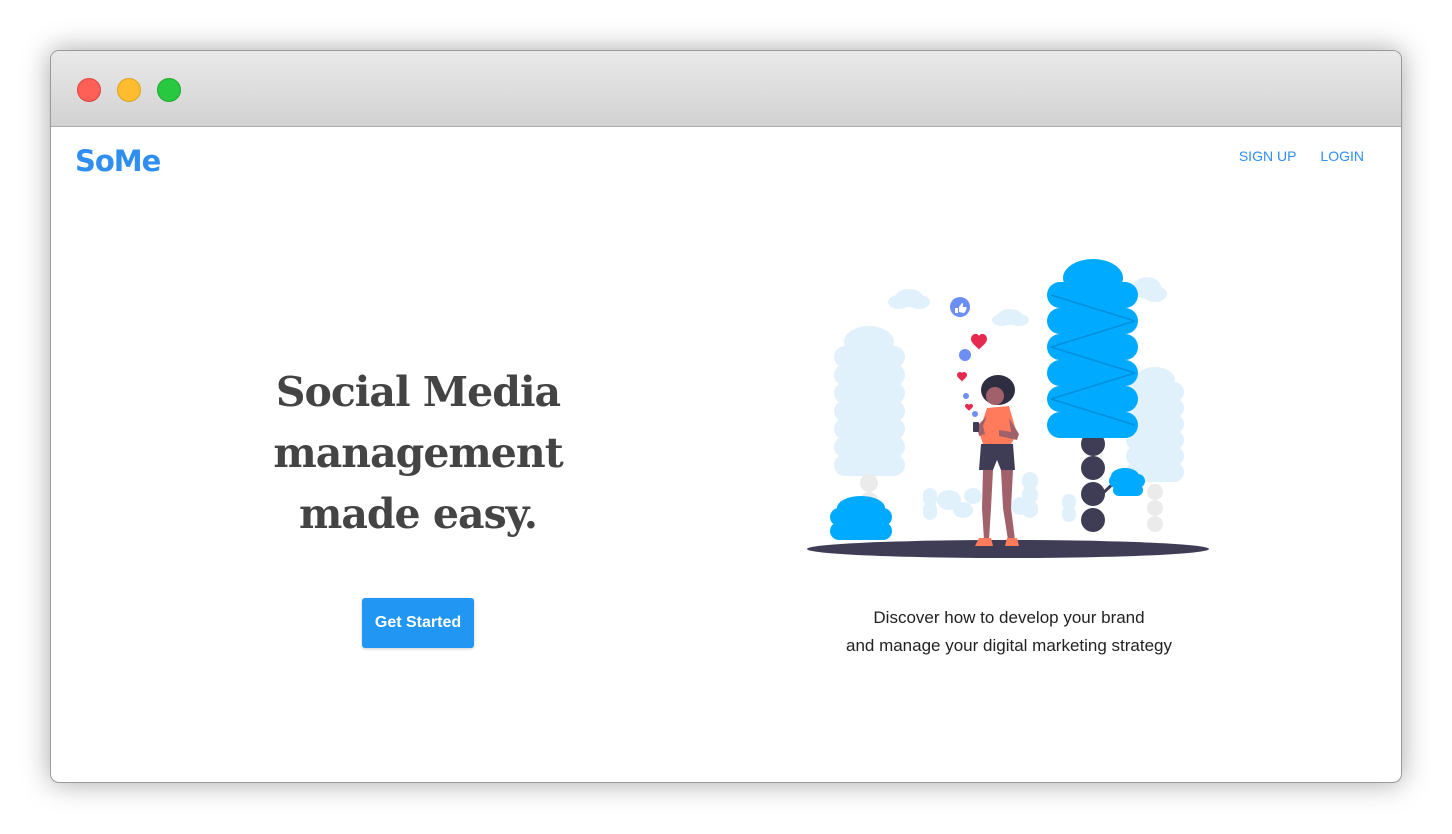  Describe the element at coordinates (1342, 156) in the screenshot. I see `login-link: LOGIN` at that location.